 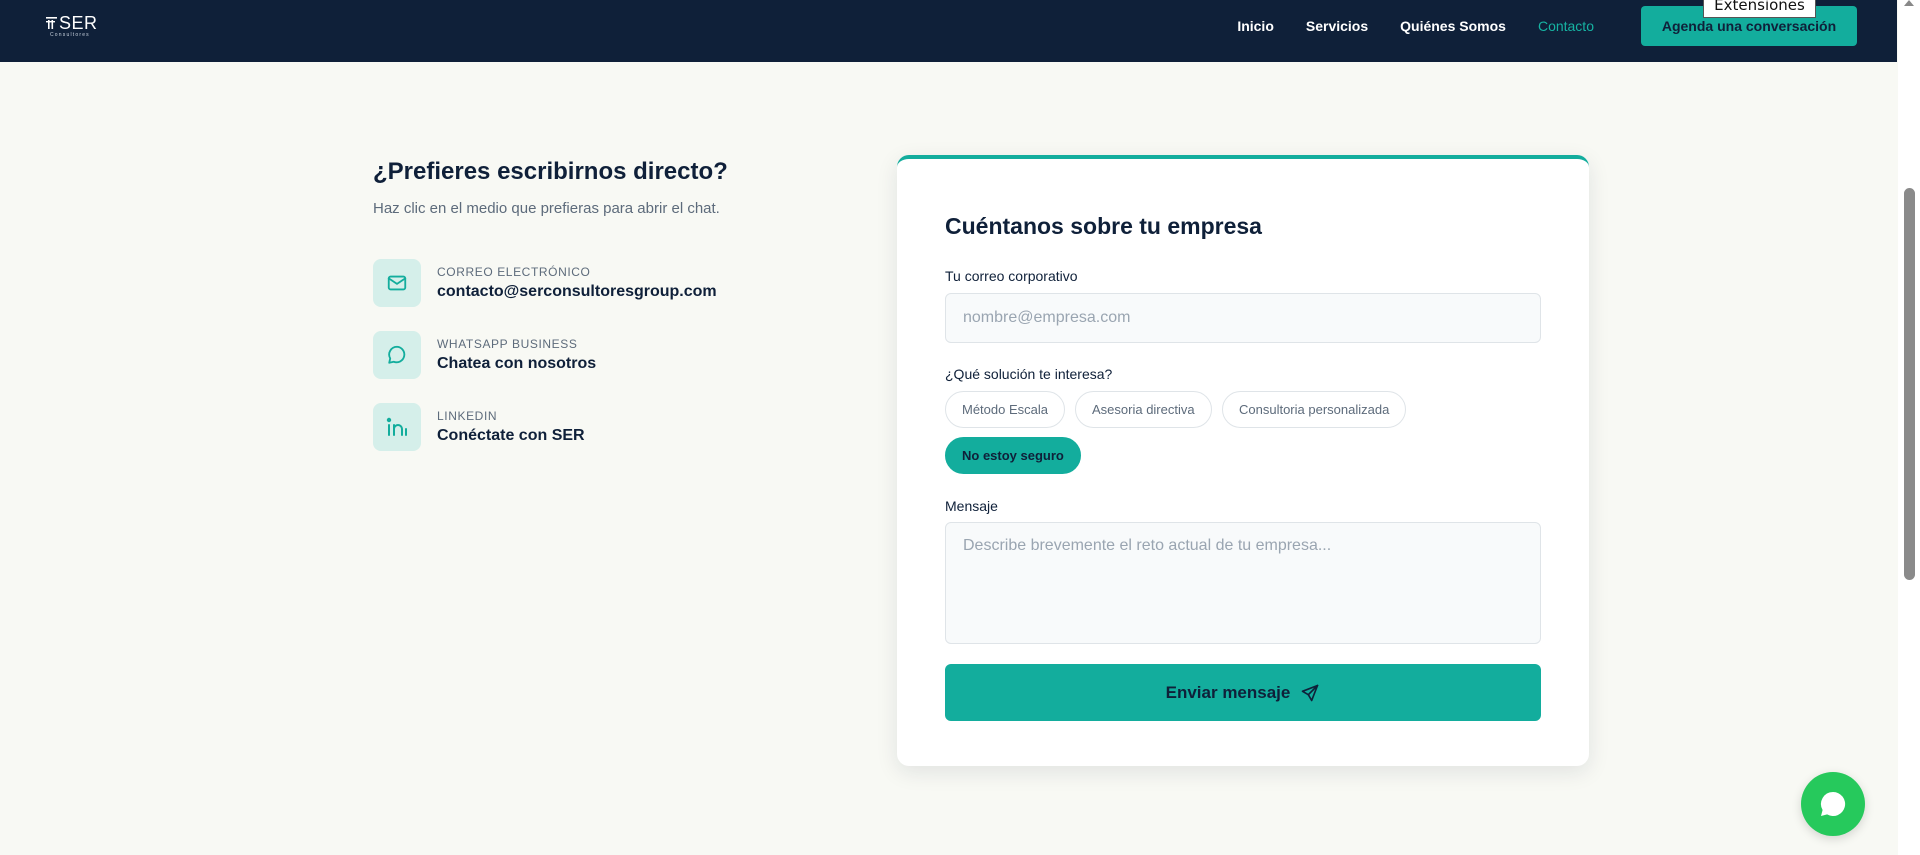 I want to click on email-label: Tu correo corporativo, so click(x=1011, y=276).